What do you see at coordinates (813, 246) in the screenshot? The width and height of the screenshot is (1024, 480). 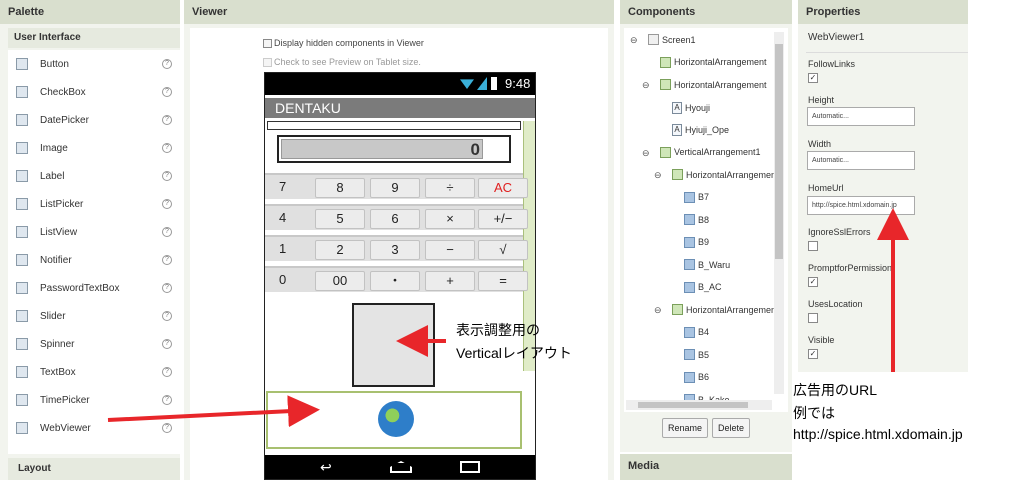 I see `ignoressl-checkbox` at bounding box center [813, 246].